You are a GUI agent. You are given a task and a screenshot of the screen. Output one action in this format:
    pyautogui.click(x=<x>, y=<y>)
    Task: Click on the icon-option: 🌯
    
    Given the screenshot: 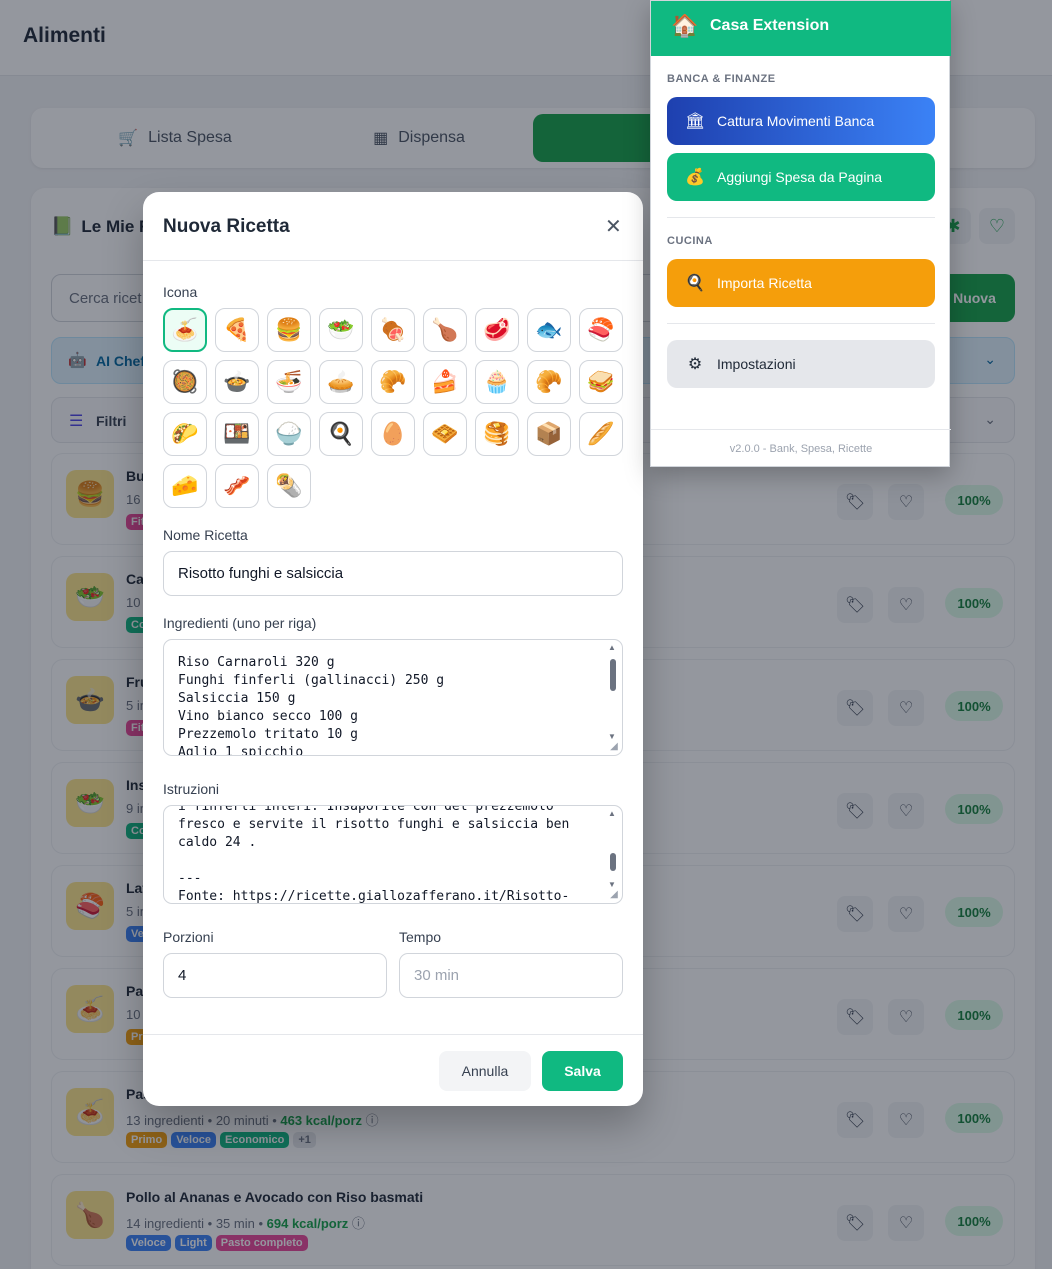 What is the action you would take?
    pyautogui.click(x=289, y=486)
    